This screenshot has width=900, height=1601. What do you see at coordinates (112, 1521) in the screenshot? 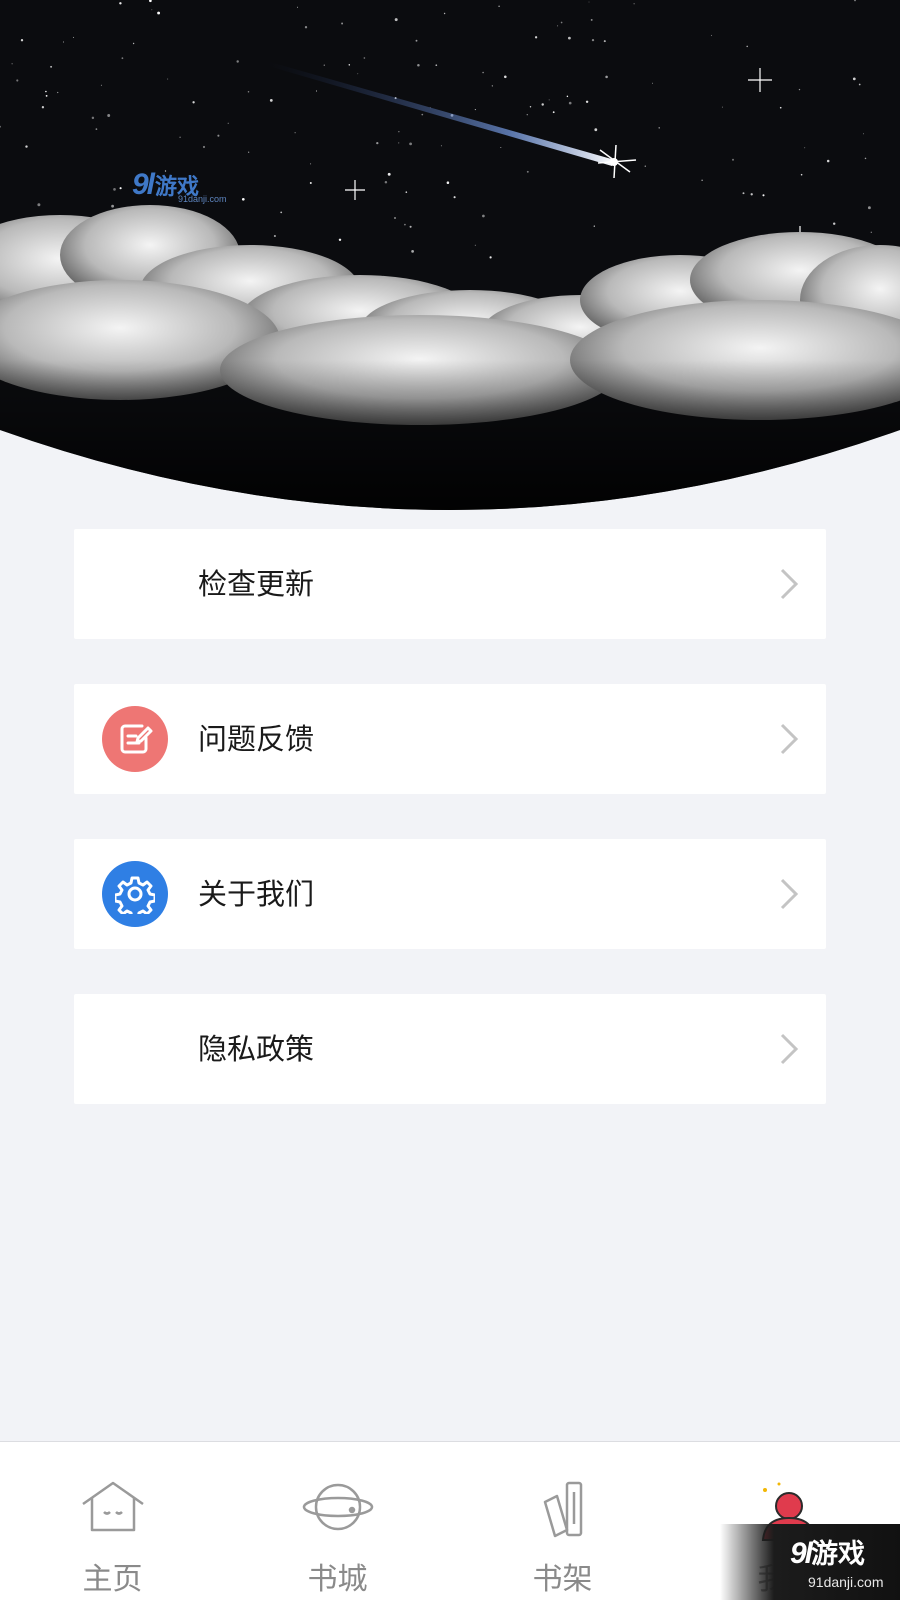
I see `tab-home: 主页` at bounding box center [112, 1521].